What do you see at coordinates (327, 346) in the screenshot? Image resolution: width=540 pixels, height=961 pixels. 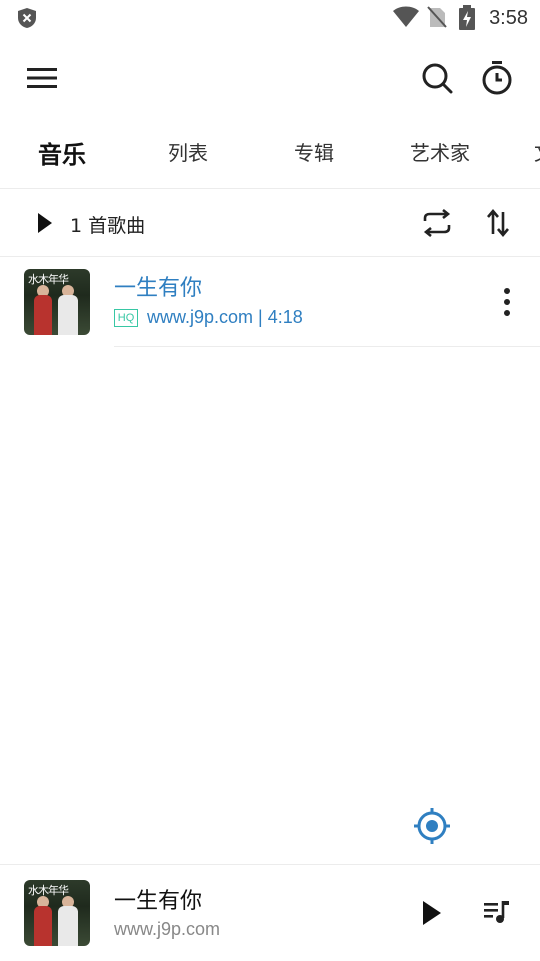 I see `song-divider` at bounding box center [327, 346].